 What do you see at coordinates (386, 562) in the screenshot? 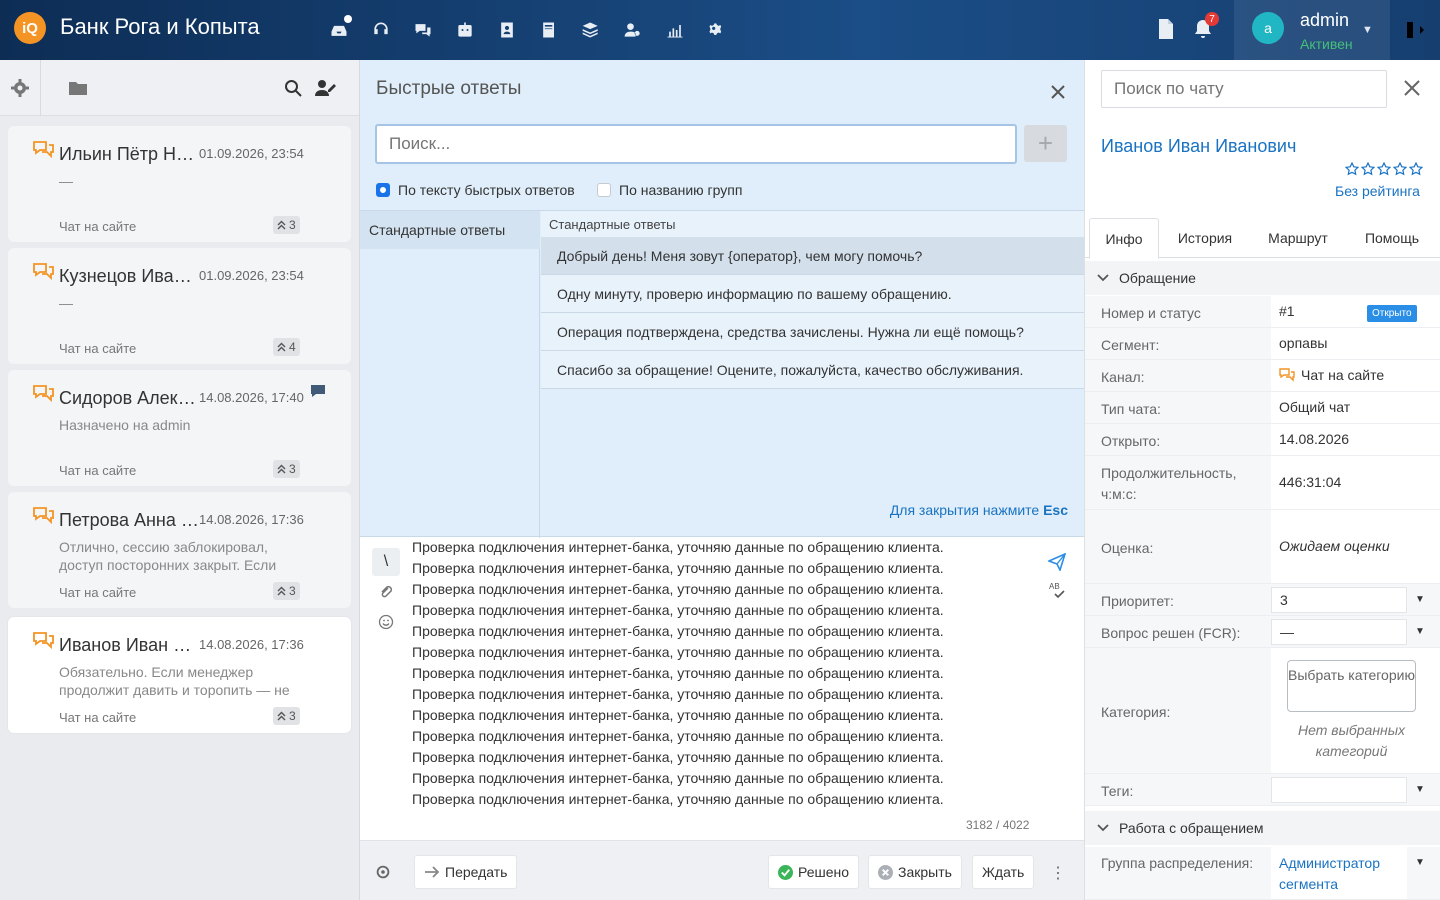
I see `quick-answers-slash-button: \` at bounding box center [386, 562].